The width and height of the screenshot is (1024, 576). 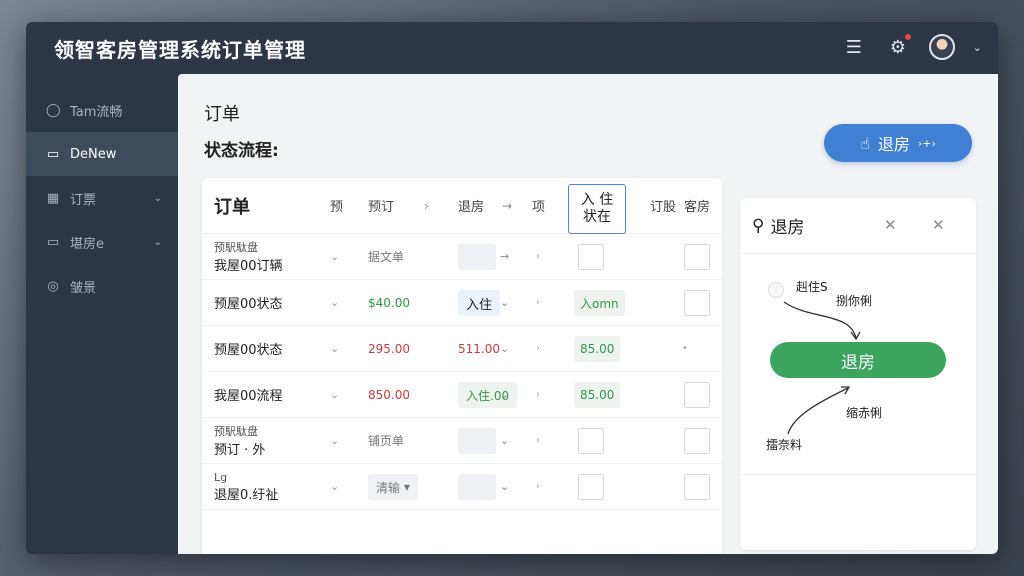 I want to click on sidebar-item-settings: ◎ 皱景, so click(x=102, y=286).